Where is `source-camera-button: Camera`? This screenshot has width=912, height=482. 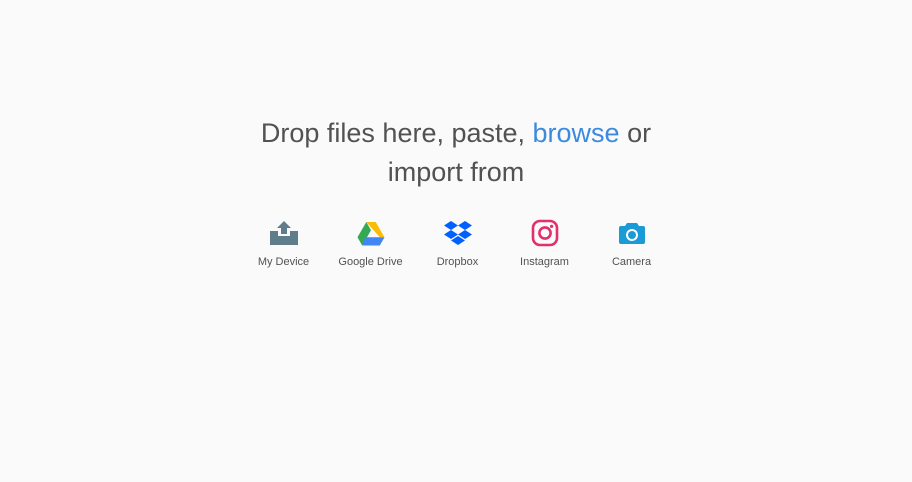 source-camera-button: Camera is located at coordinates (631, 241).